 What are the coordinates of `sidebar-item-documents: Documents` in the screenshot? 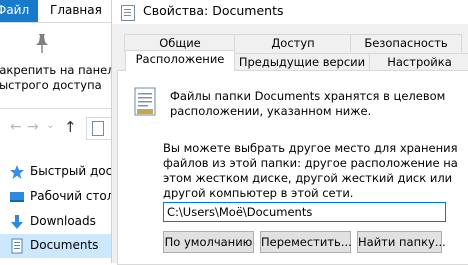 It's located at (56, 246).